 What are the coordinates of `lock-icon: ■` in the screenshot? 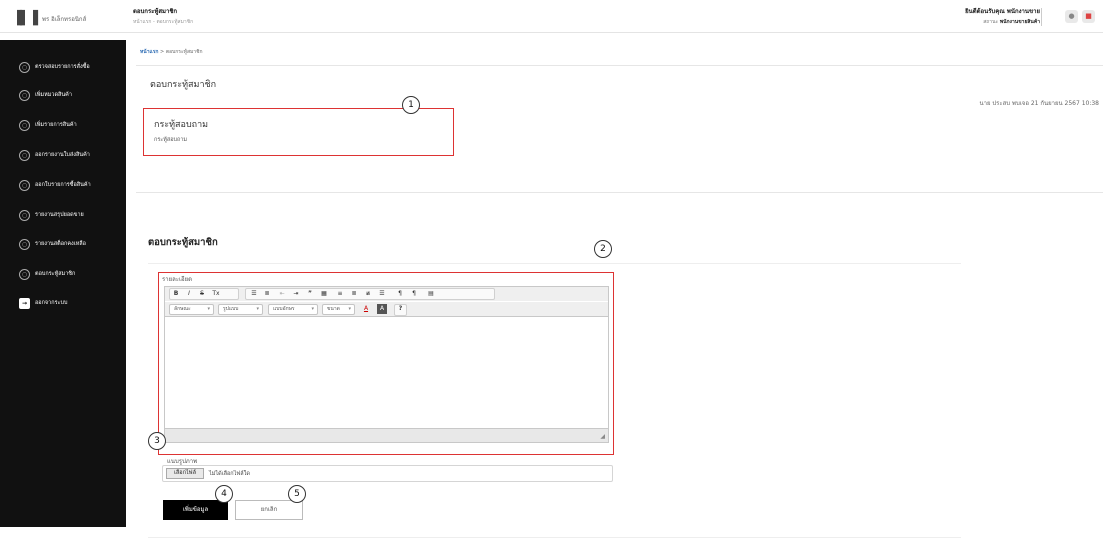 It's located at (1088, 16).